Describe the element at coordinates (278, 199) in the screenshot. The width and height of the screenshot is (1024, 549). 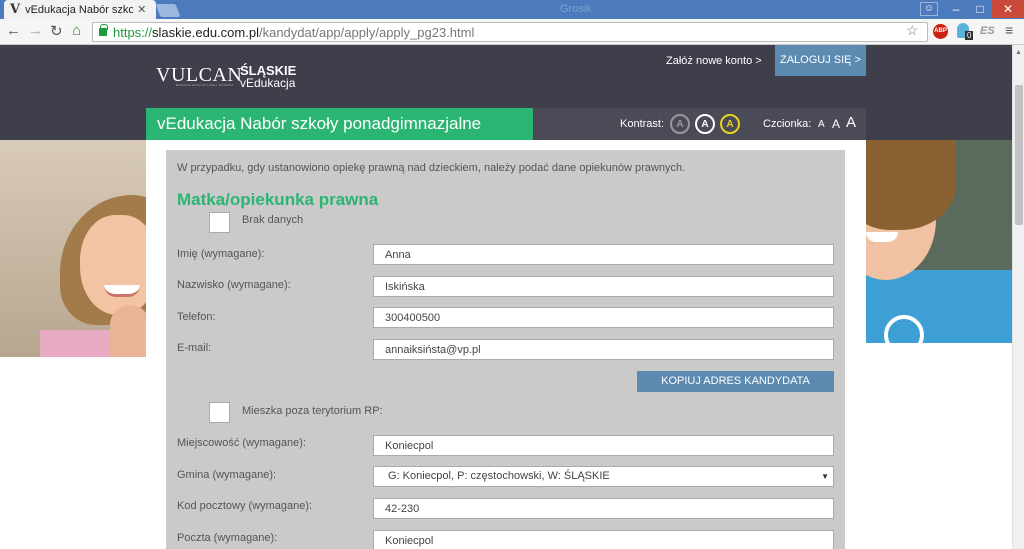
I see `section-title: Matka/opiekunka prawna` at that location.